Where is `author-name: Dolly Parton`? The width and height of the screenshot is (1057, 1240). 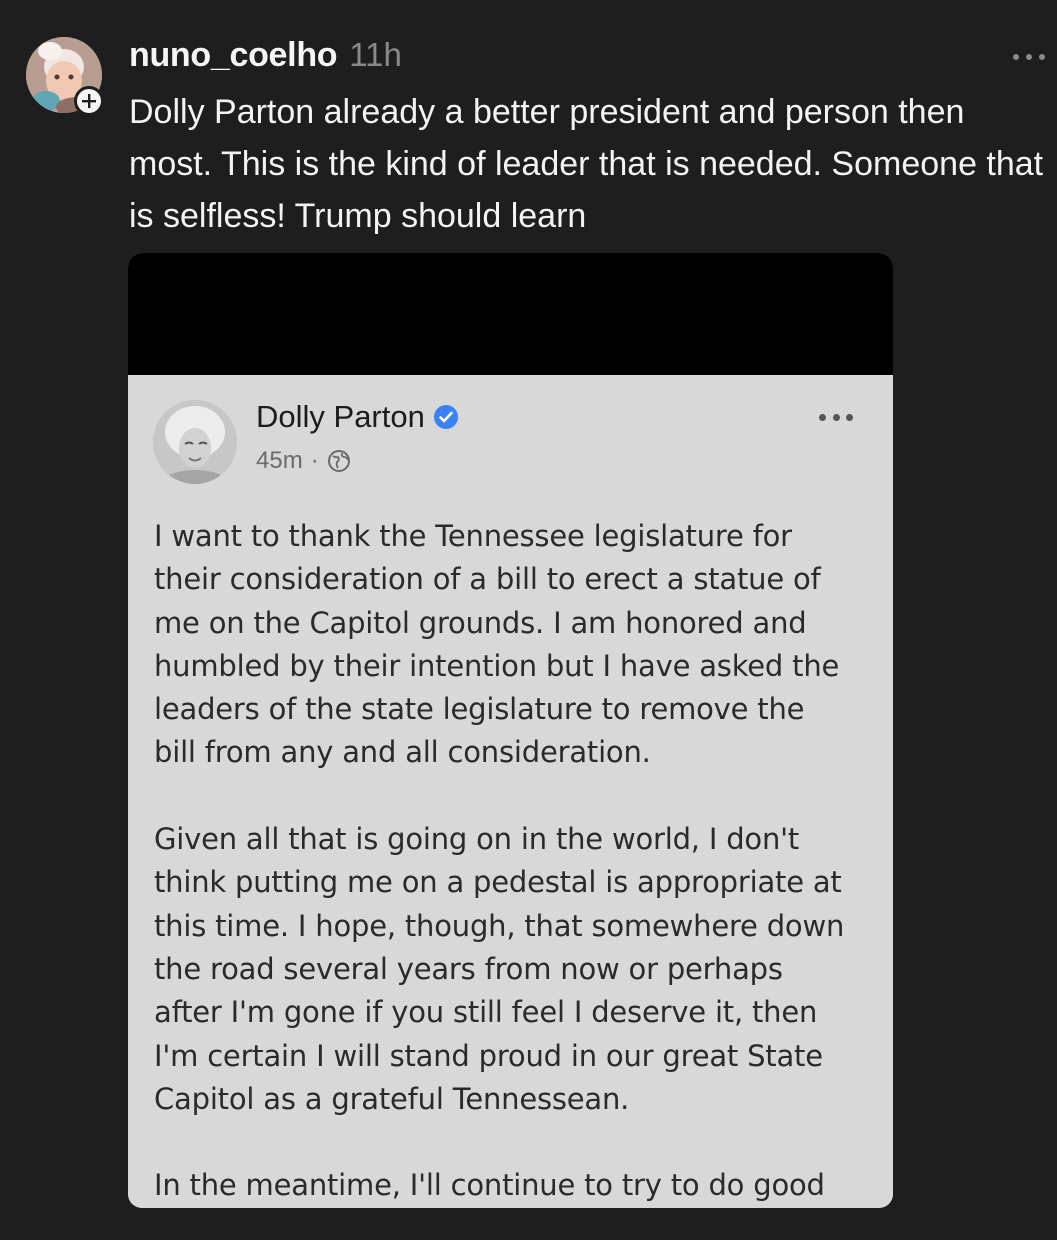 author-name: Dolly Parton is located at coordinates (340, 416).